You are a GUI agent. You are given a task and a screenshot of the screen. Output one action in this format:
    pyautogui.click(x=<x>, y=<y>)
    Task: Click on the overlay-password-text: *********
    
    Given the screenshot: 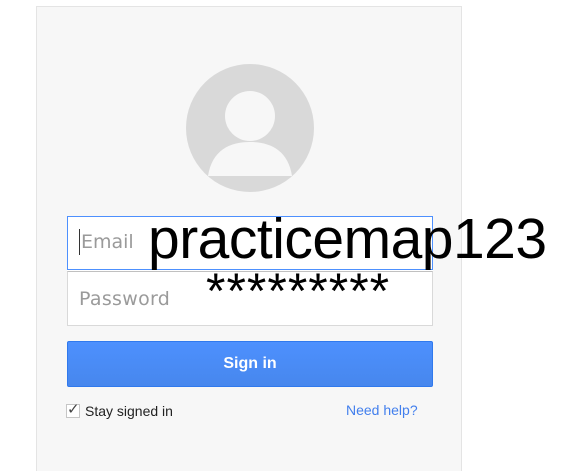 What is the action you would take?
    pyautogui.click(x=298, y=291)
    